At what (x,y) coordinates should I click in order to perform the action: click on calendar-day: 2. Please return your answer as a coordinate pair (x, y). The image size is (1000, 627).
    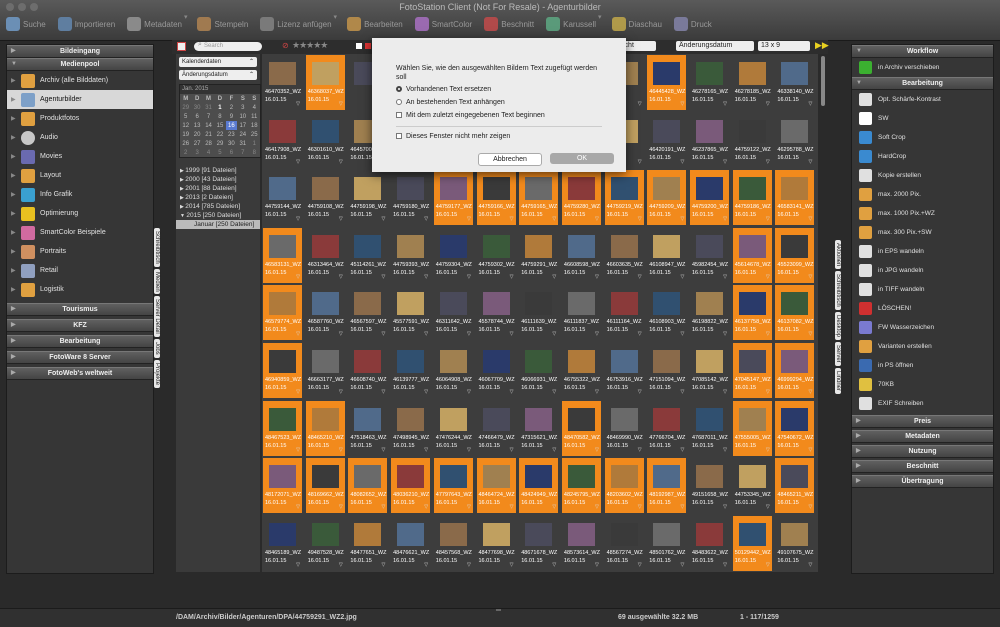
    Looking at the image, I should click on (185, 152).